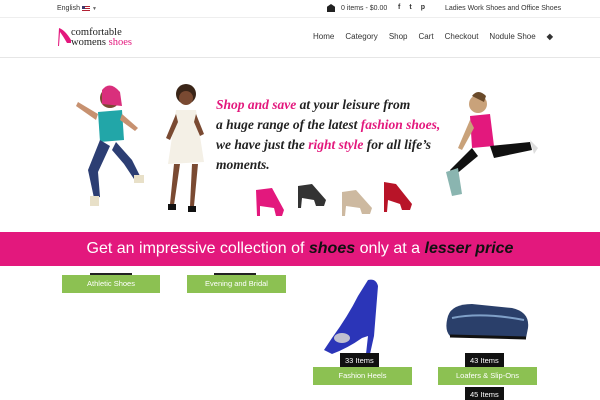 The image size is (600, 400). What do you see at coordinates (361, 36) in the screenshot?
I see `nav-category: Category` at bounding box center [361, 36].